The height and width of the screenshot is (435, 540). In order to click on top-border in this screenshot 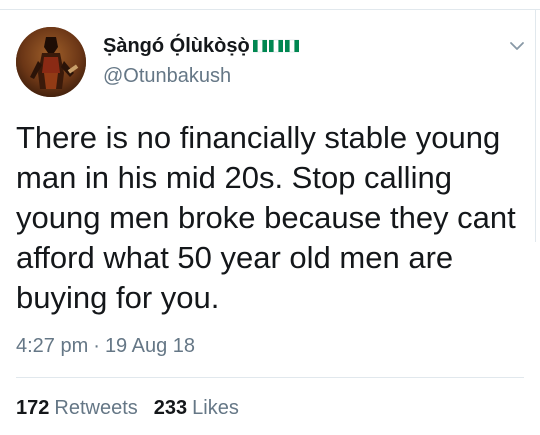, I will do `click(270, 5)`.